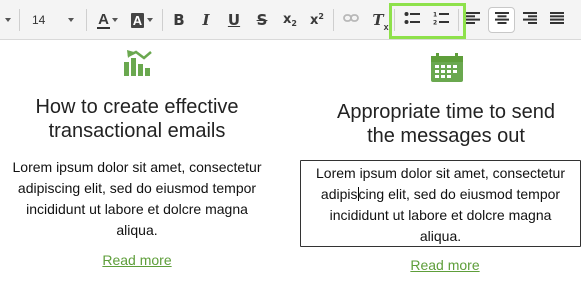  Describe the element at coordinates (137, 20) in the screenshot. I see `background-color-icon: A` at that location.